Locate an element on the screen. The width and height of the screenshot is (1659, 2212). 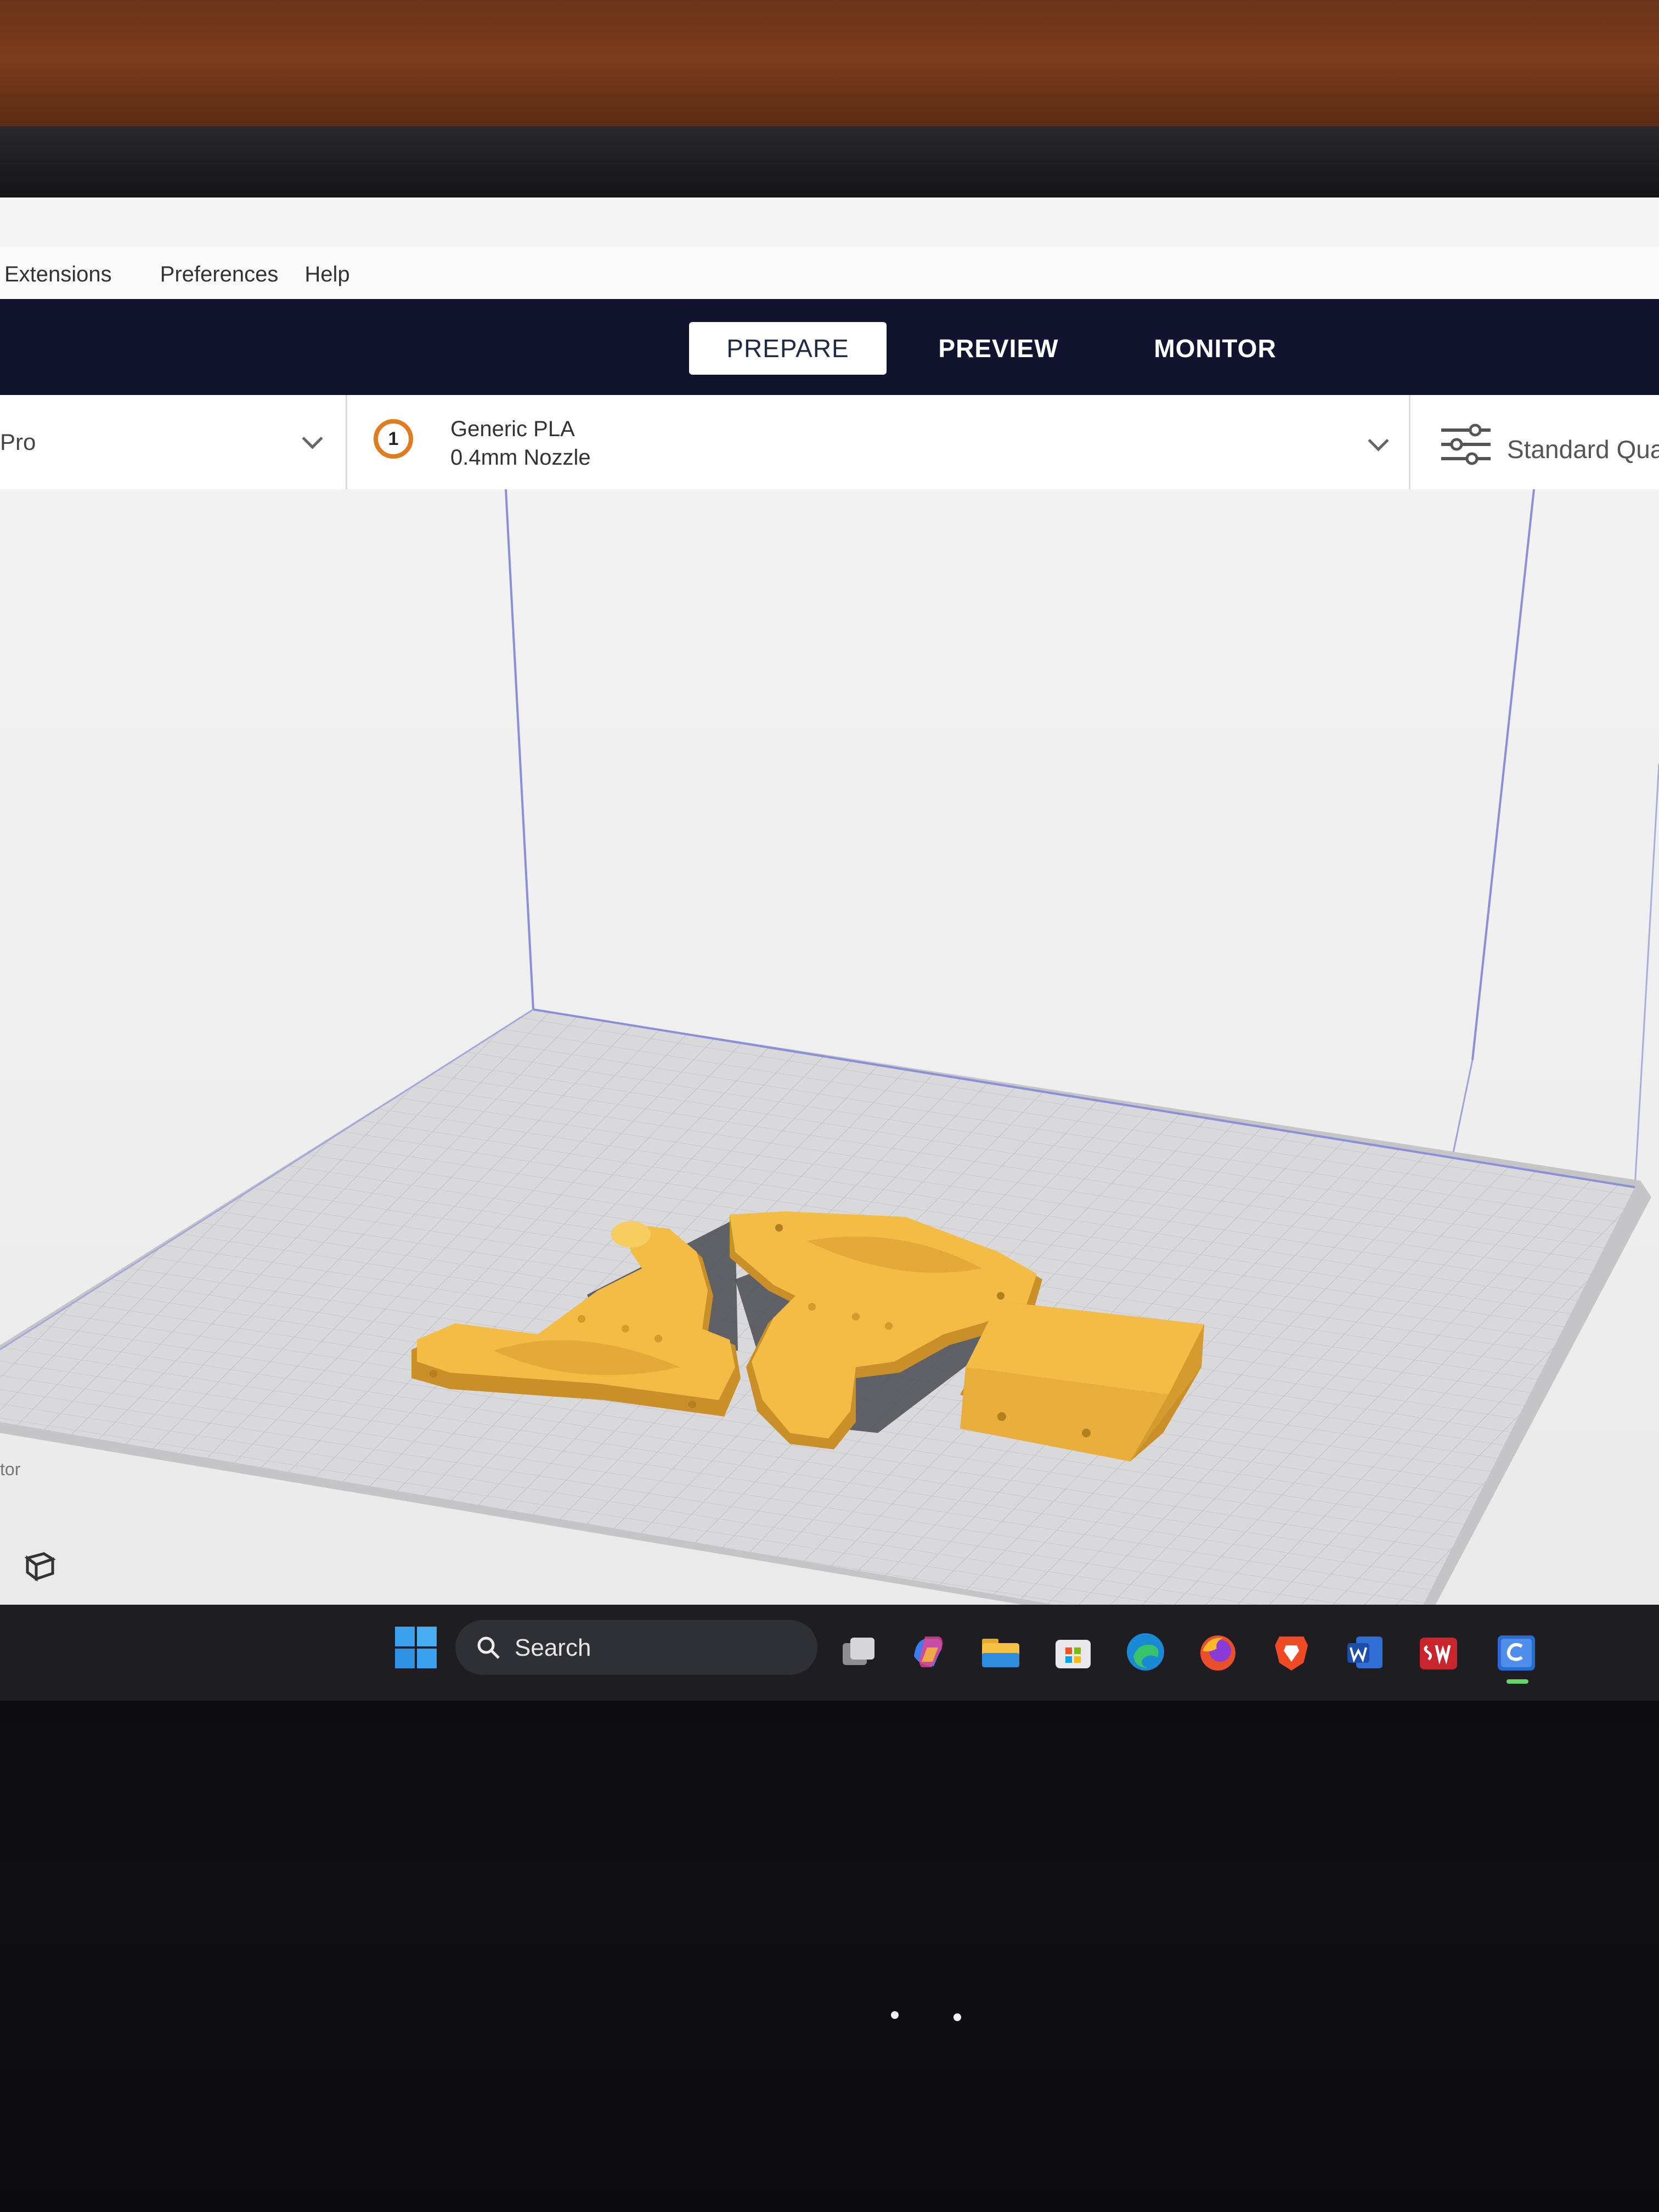
stage-bar: PREPARE PREVIEW MONITOR is located at coordinates (830, 347).